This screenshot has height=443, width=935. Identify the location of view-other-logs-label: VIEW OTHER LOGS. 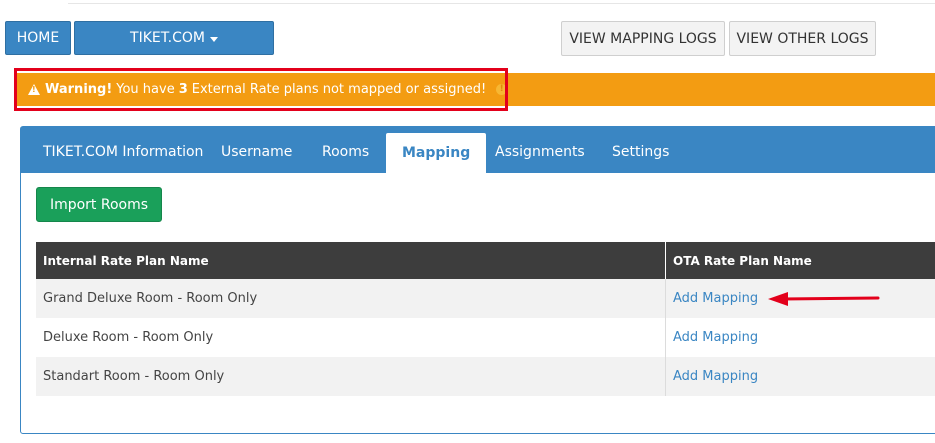
(802, 38).